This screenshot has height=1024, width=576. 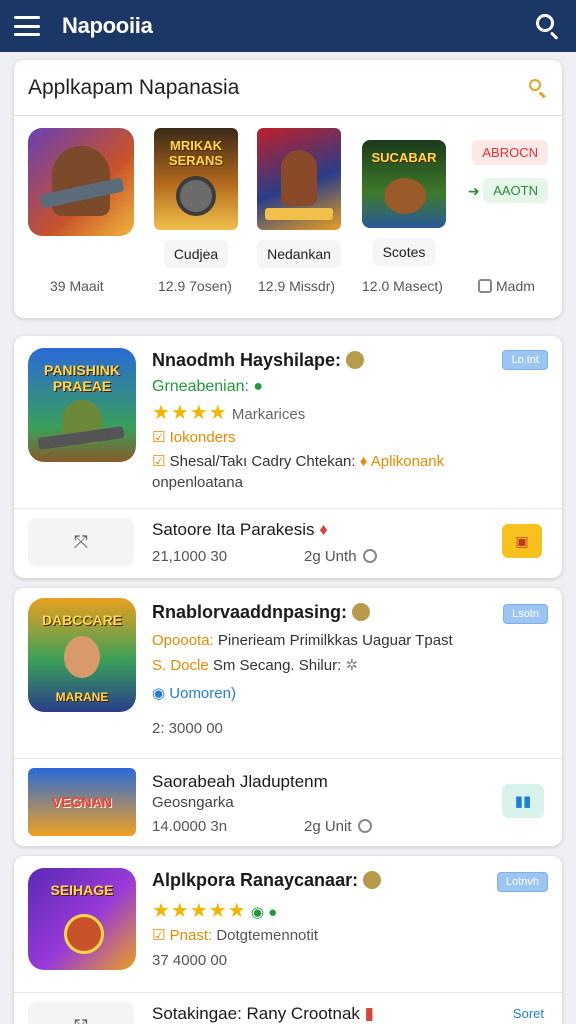 I want to click on badge-icon: ◉ ●, so click(x=264, y=912).